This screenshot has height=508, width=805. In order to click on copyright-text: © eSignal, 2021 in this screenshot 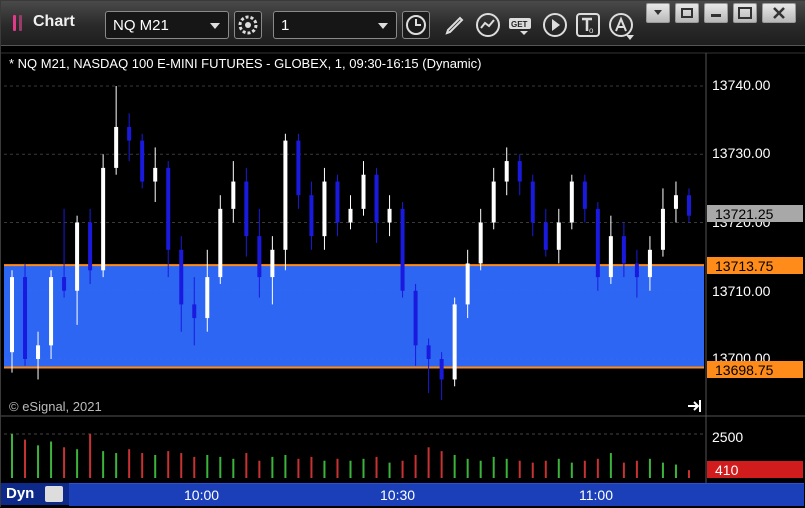, I will do `click(55, 406)`.